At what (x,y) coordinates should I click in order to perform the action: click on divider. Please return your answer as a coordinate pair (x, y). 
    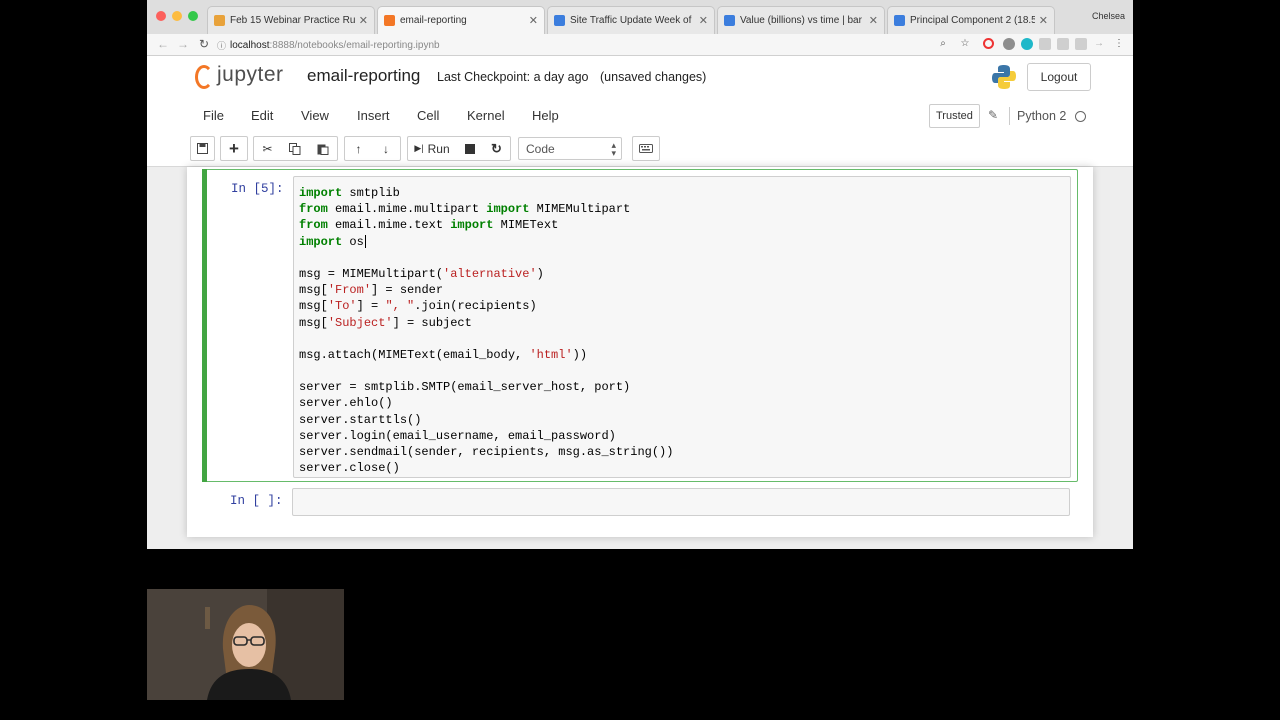
    Looking at the image, I should click on (1009, 116).